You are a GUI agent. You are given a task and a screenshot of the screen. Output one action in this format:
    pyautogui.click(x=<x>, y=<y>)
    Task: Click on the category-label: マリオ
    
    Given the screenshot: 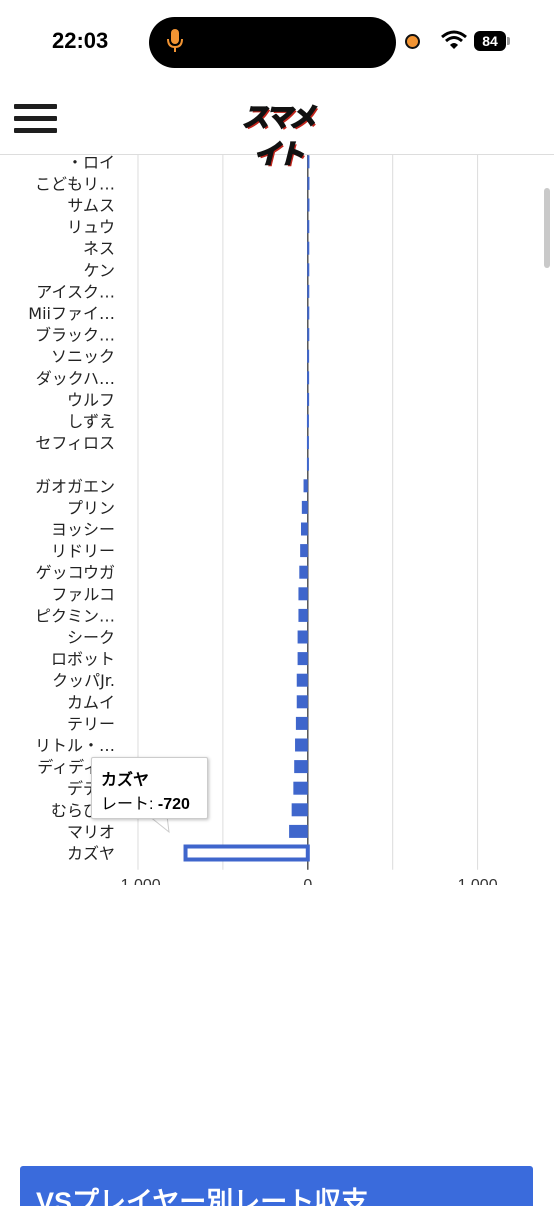 What is the action you would take?
    pyautogui.click(x=91, y=831)
    